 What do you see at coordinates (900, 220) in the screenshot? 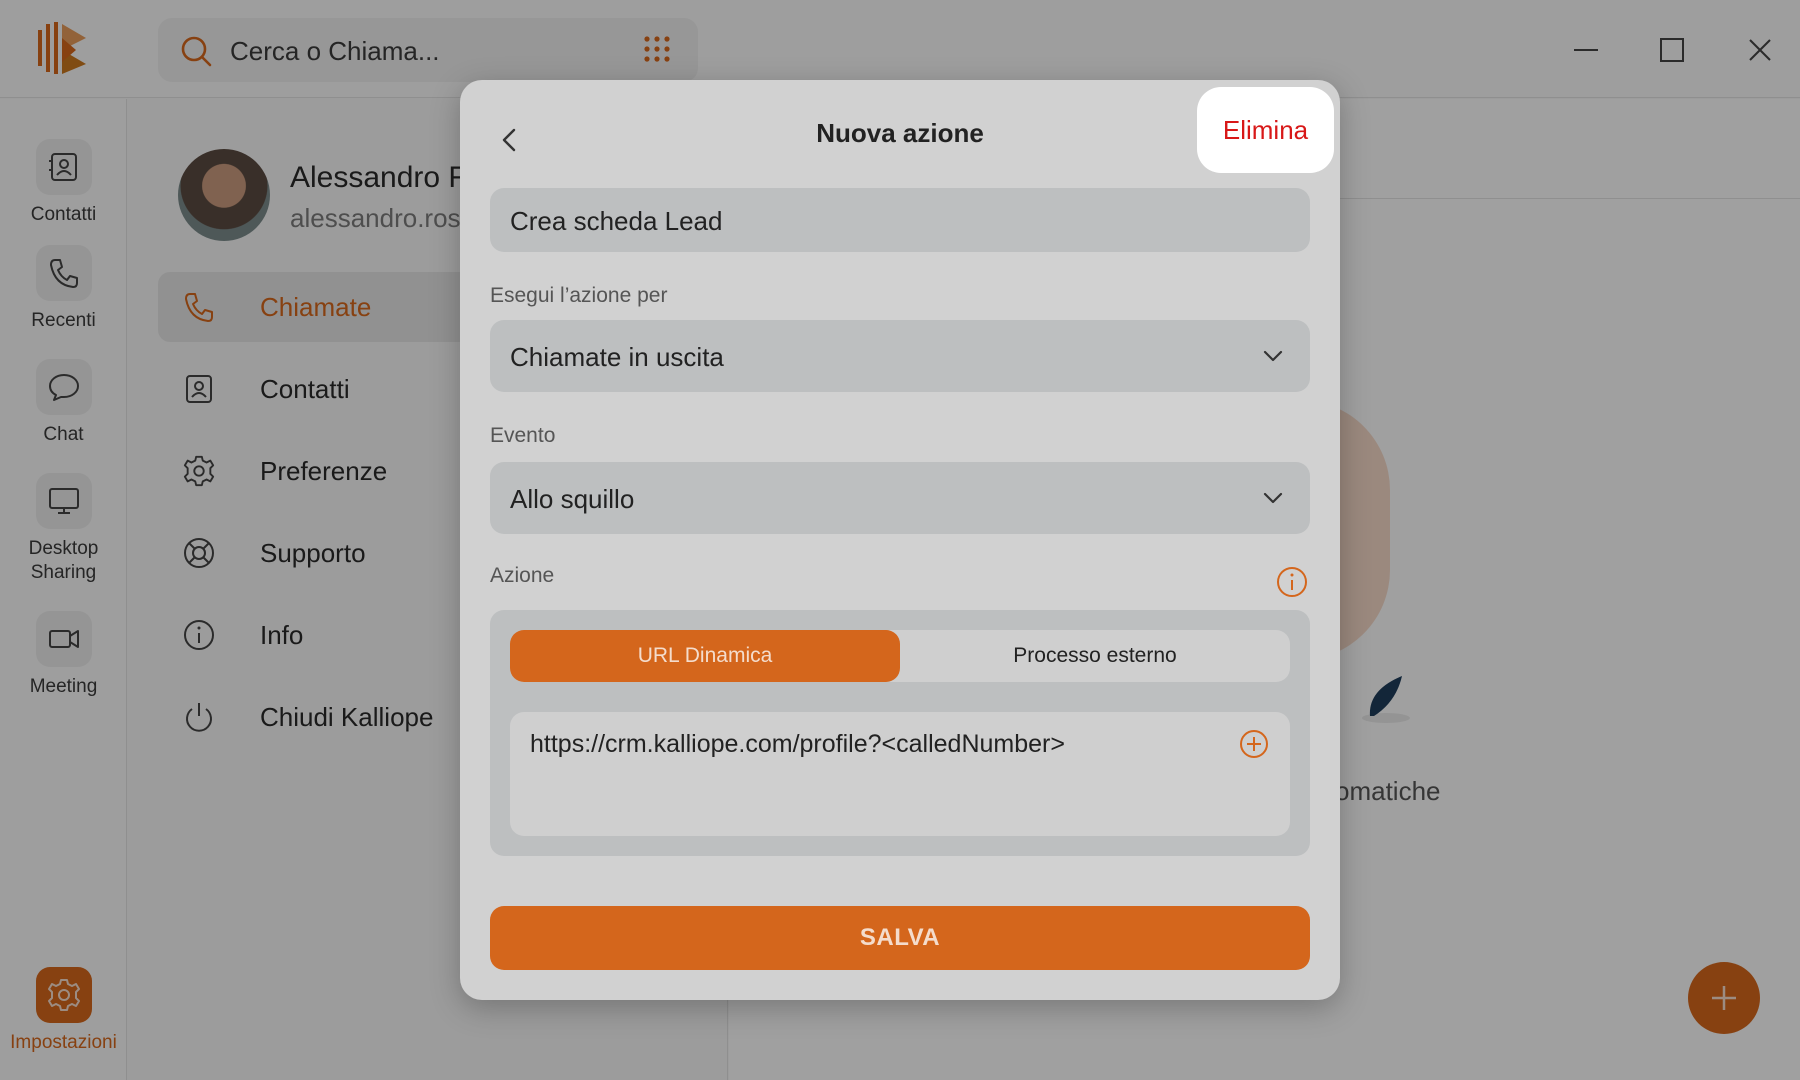
I see `action-name-input: Crea scheda Lead` at bounding box center [900, 220].